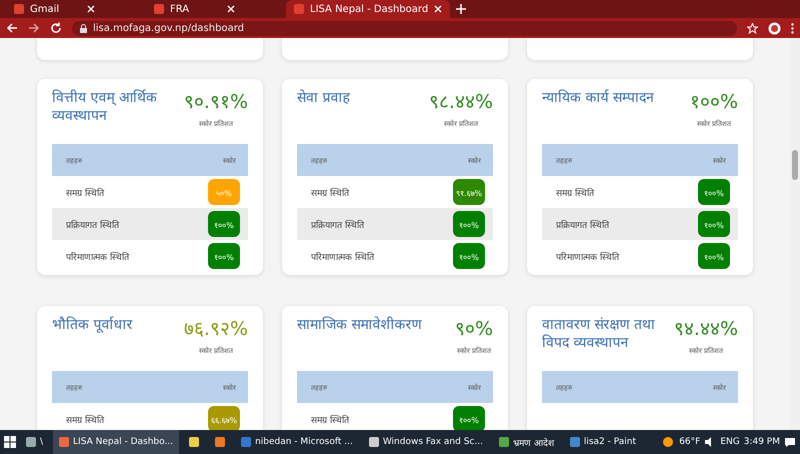 Image resolution: width=800 pixels, height=454 pixels. Describe the element at coordinates (224, 192) in the screenshot. I see `score-badge: ५०%` at that location.